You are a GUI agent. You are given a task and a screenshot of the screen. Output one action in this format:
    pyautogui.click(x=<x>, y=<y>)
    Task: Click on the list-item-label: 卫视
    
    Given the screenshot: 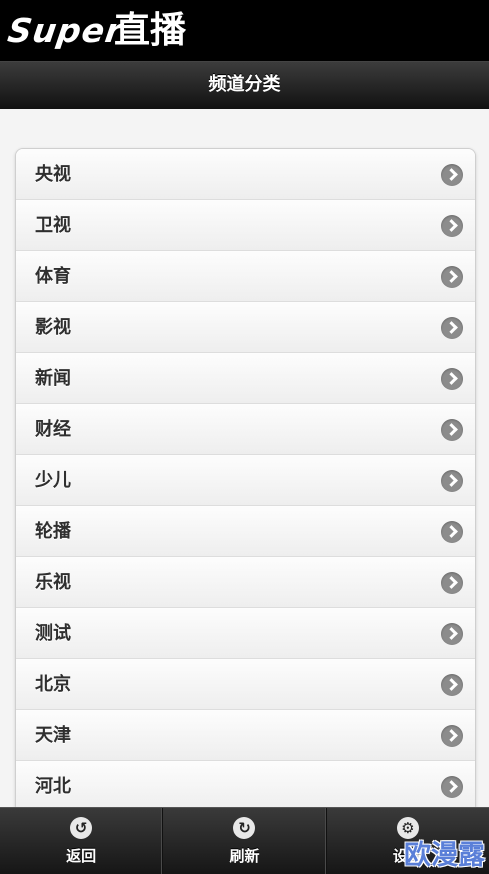 What is the action you would take?
    pyautogui.click(x=53, y=225)
    